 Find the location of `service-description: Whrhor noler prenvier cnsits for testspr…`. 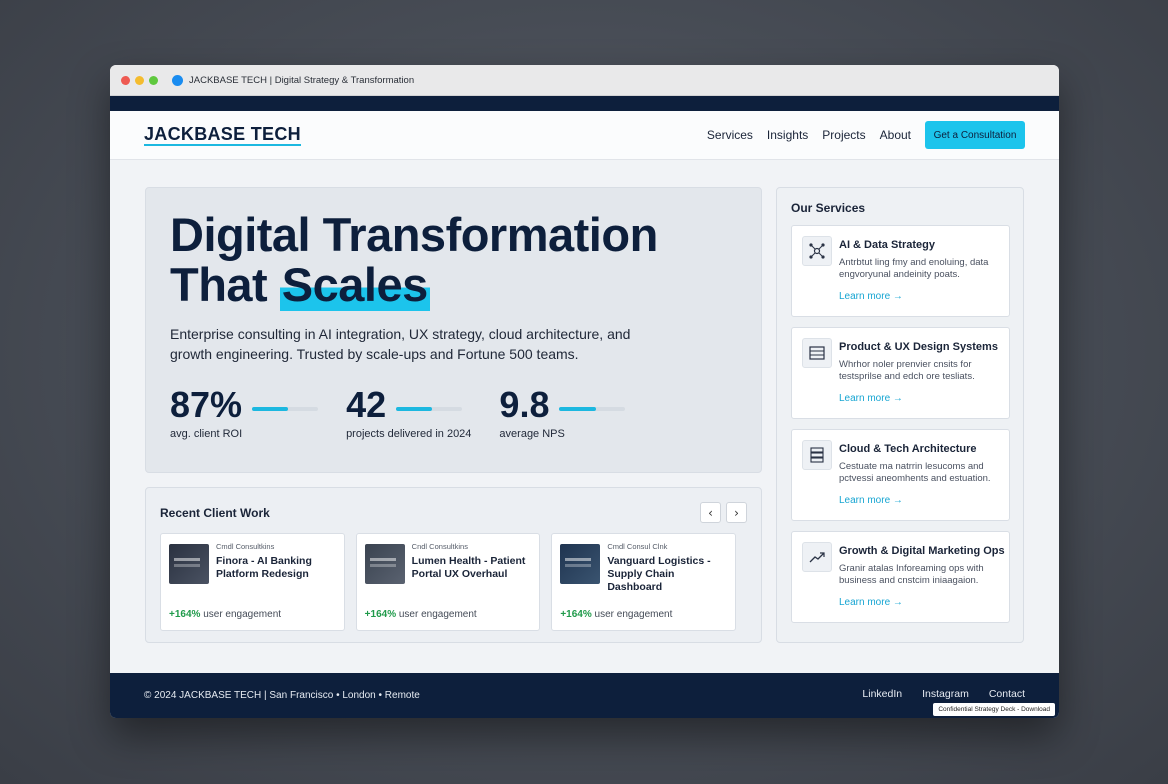

service-description: Whrhor noler prenvier cnsits for testspr… is located at coordinates (907, 370).